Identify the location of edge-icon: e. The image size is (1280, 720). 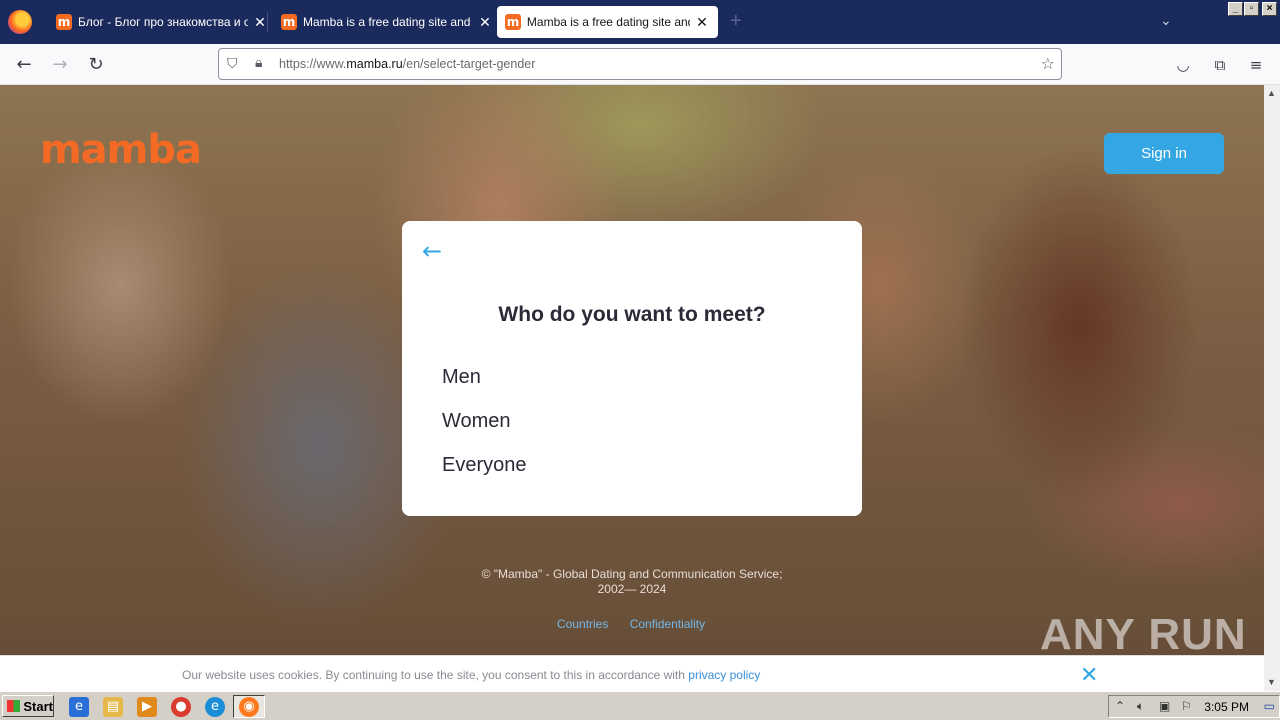
(215, 707).